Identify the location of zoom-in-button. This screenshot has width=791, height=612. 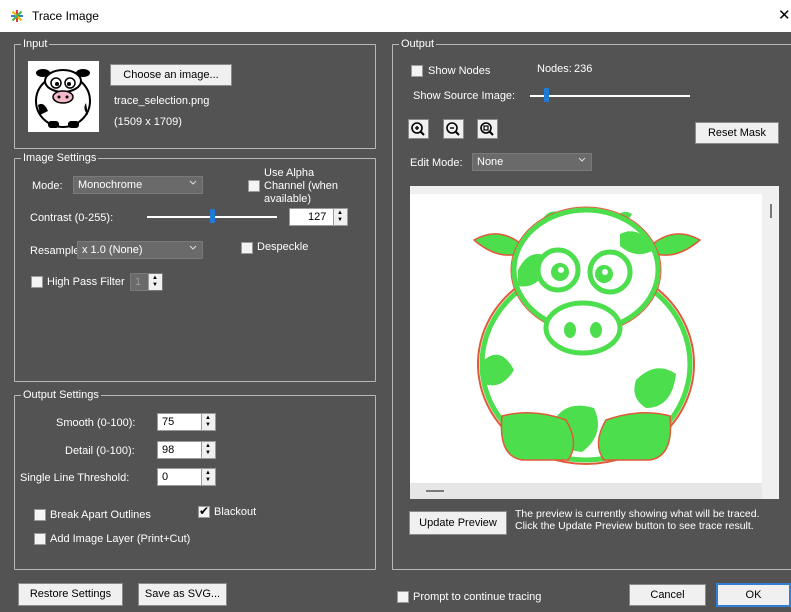
(418, 129).